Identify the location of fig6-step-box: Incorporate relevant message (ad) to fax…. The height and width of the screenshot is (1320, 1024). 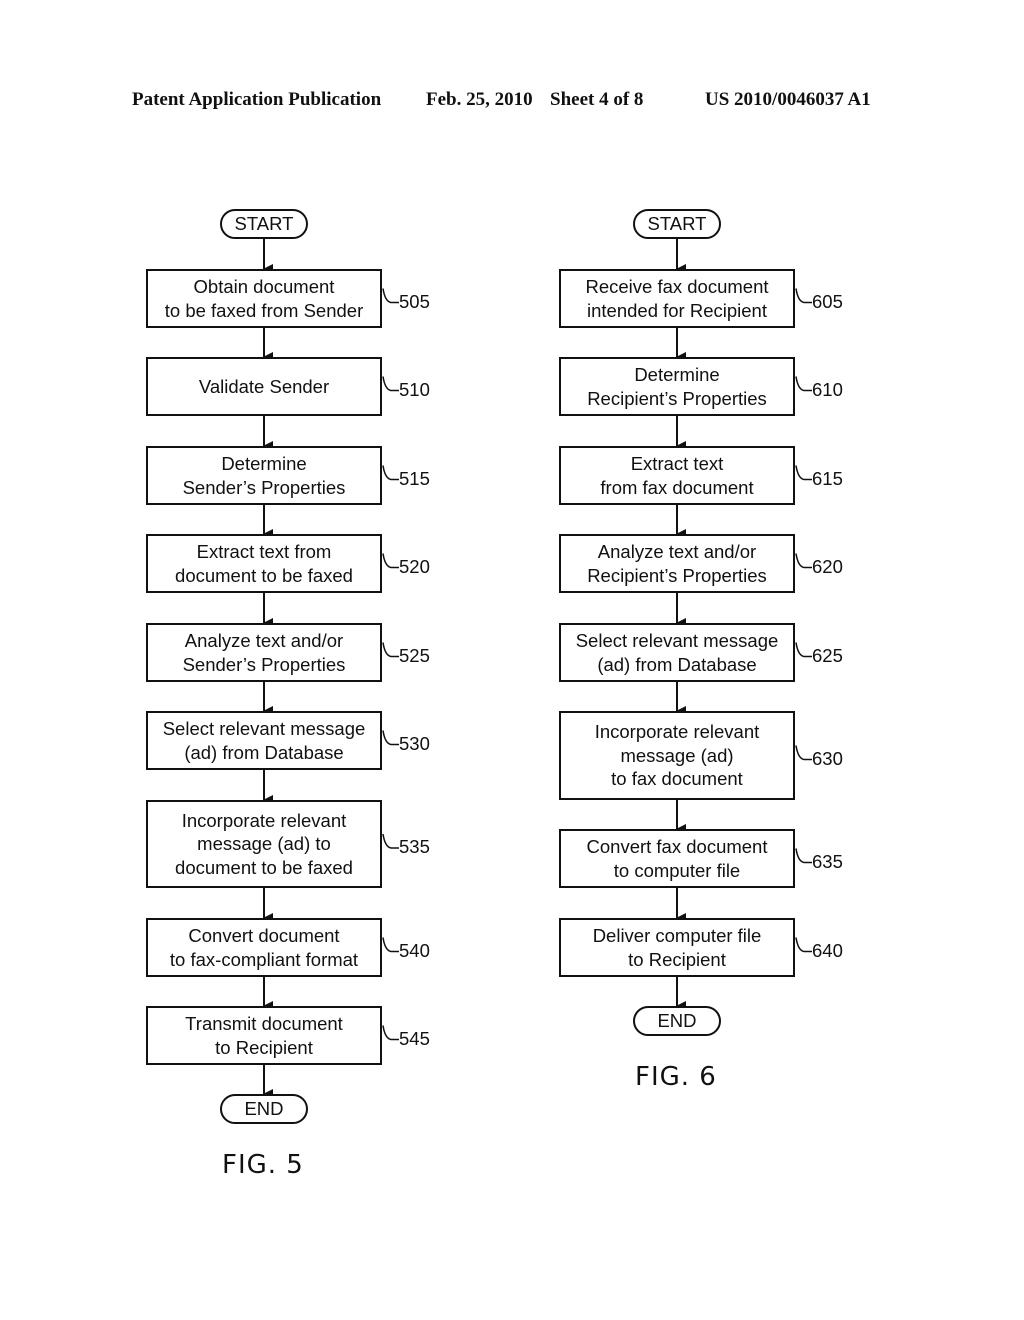
(677, 755).